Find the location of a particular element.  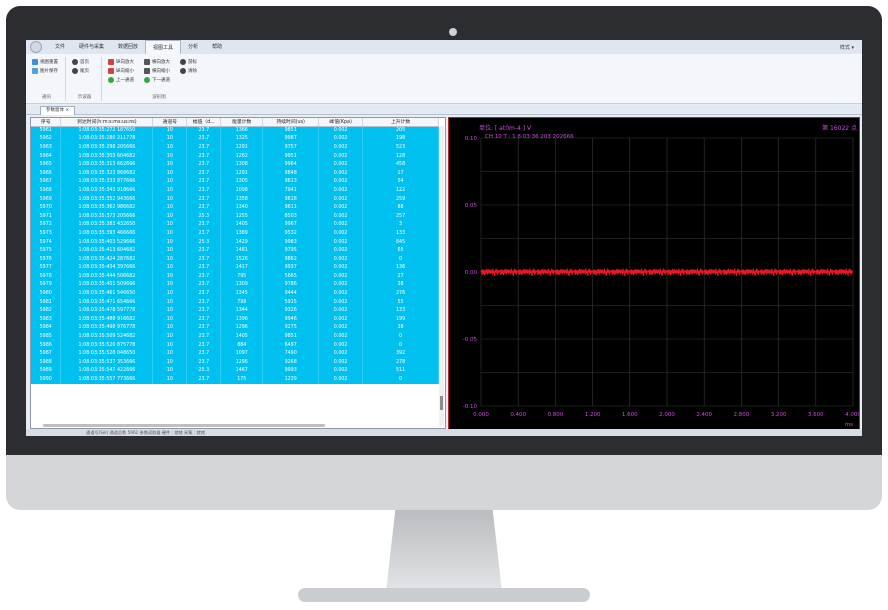

table-cell: 5665 is located at coordinates (291, 276).